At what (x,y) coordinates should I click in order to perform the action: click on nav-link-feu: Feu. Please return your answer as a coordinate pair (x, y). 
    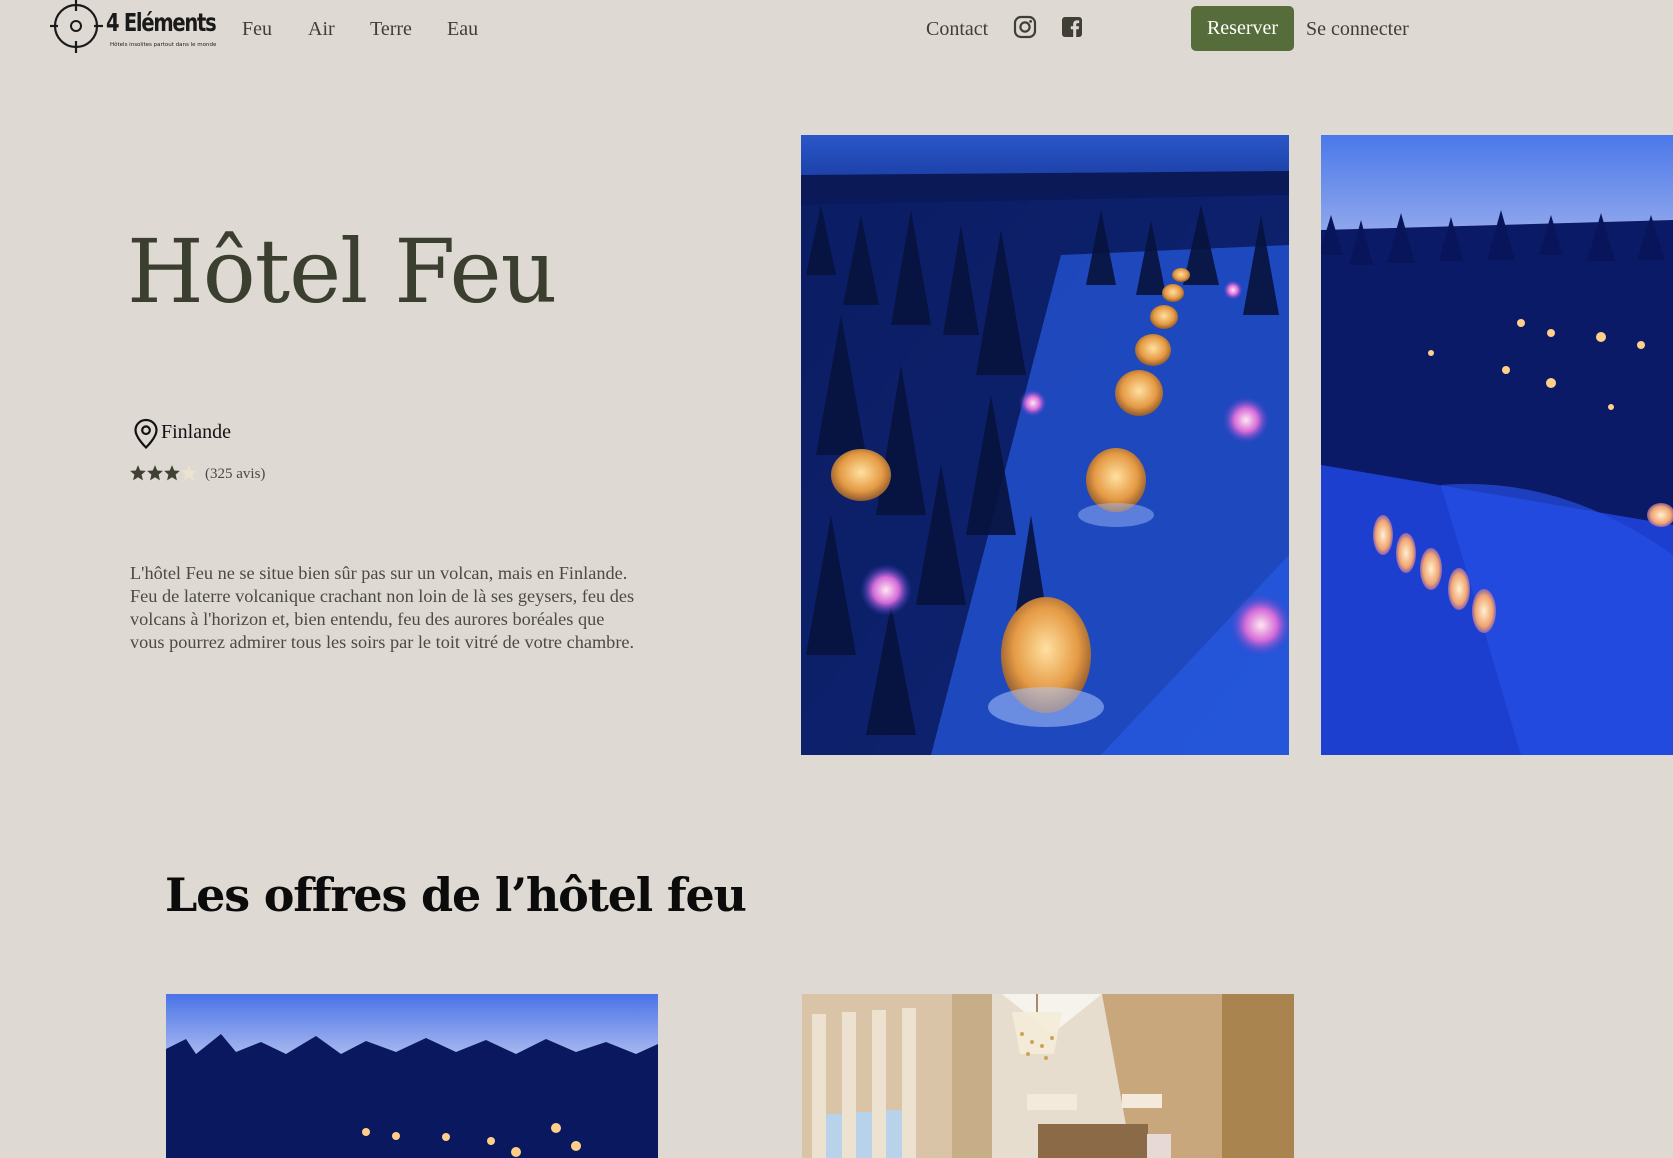
    Looking at the image, I should click on (257, 29).